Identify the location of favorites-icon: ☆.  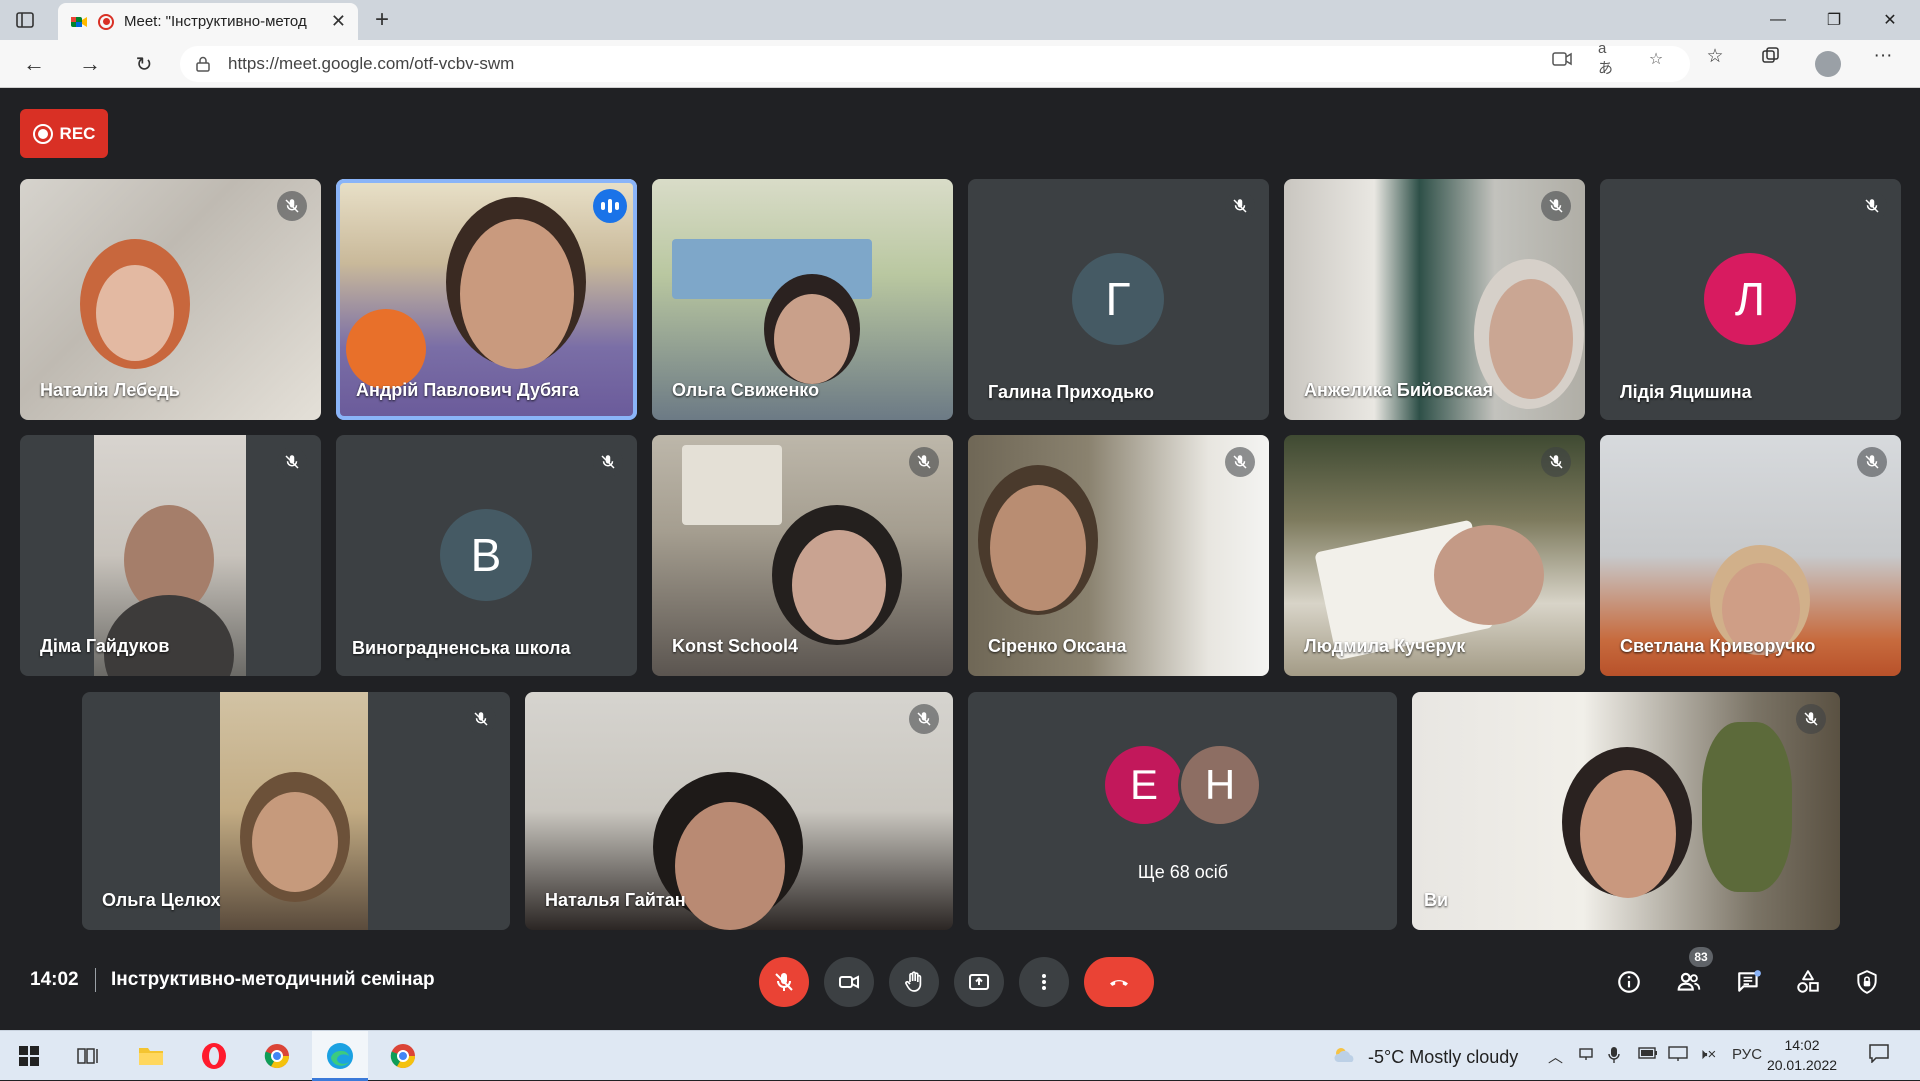
(1715, 56).